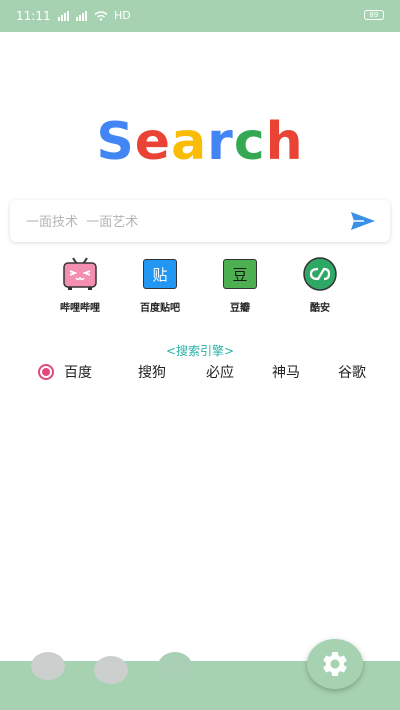  I want to click on engine-label: 百度, so click(78, 373).